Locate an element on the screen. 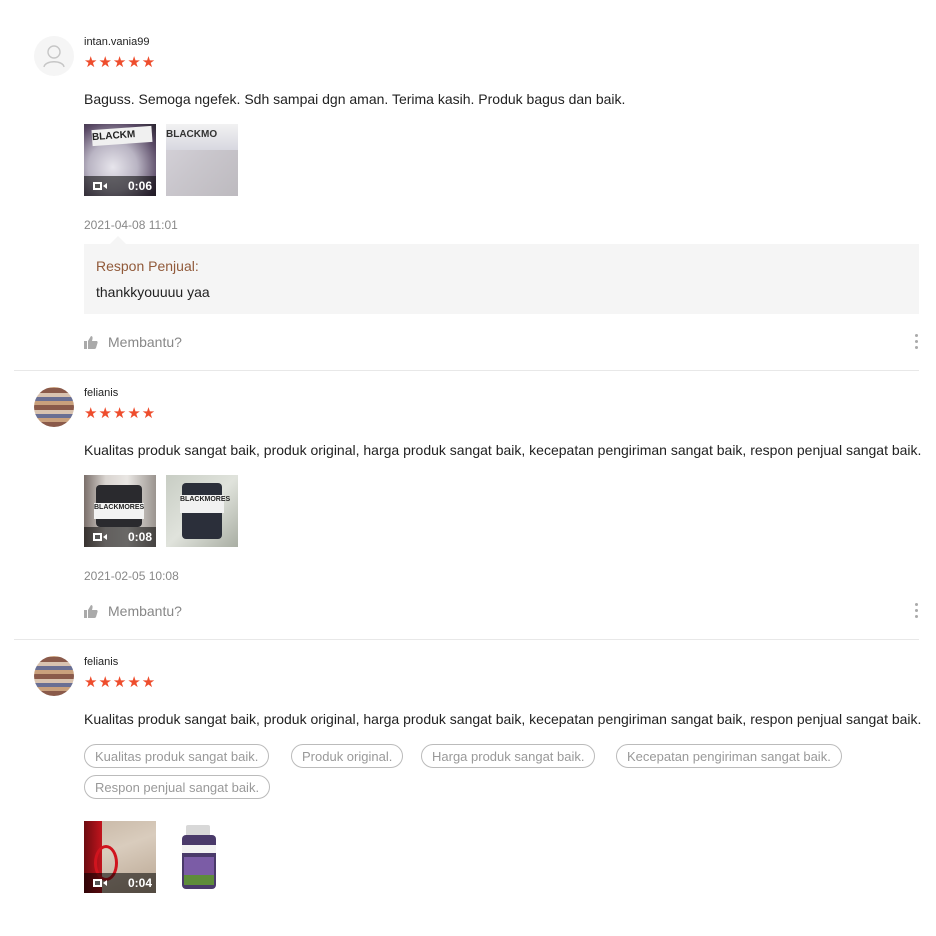  review-username: intan.vania99 is located at coordinates (116, 42).